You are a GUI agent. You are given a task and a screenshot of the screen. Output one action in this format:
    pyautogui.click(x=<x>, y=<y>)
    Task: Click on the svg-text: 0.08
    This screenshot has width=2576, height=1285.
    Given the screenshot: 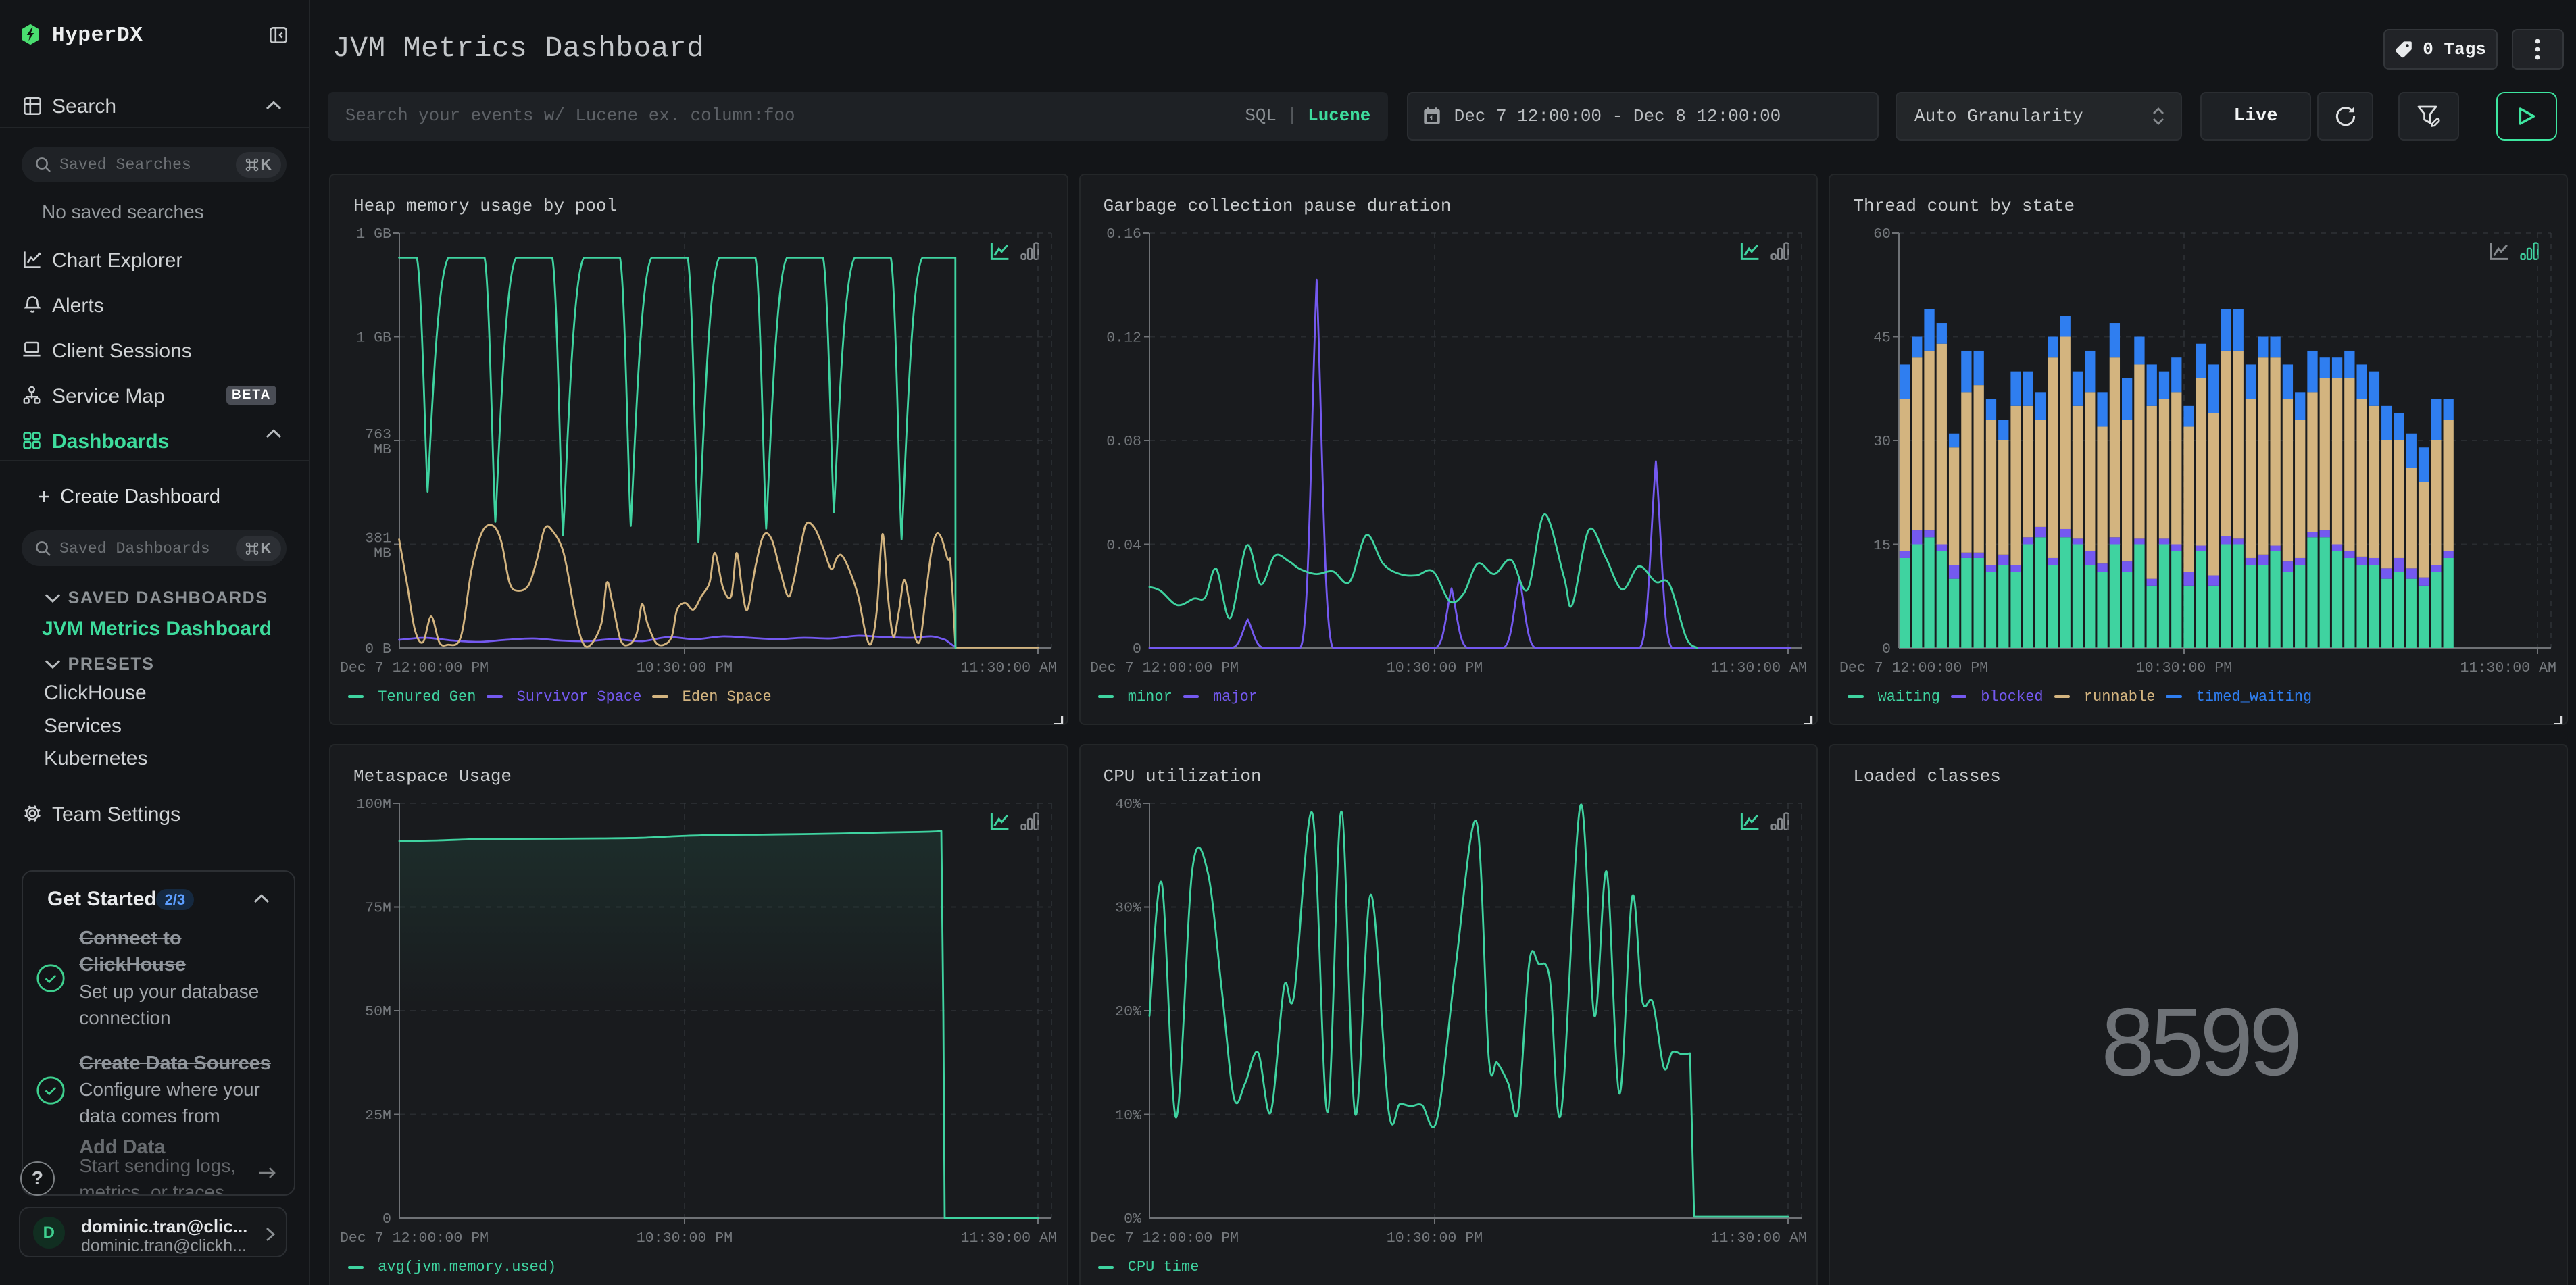 What is the action you would take?
    pyautogui.click(x=1124, y=442)
    